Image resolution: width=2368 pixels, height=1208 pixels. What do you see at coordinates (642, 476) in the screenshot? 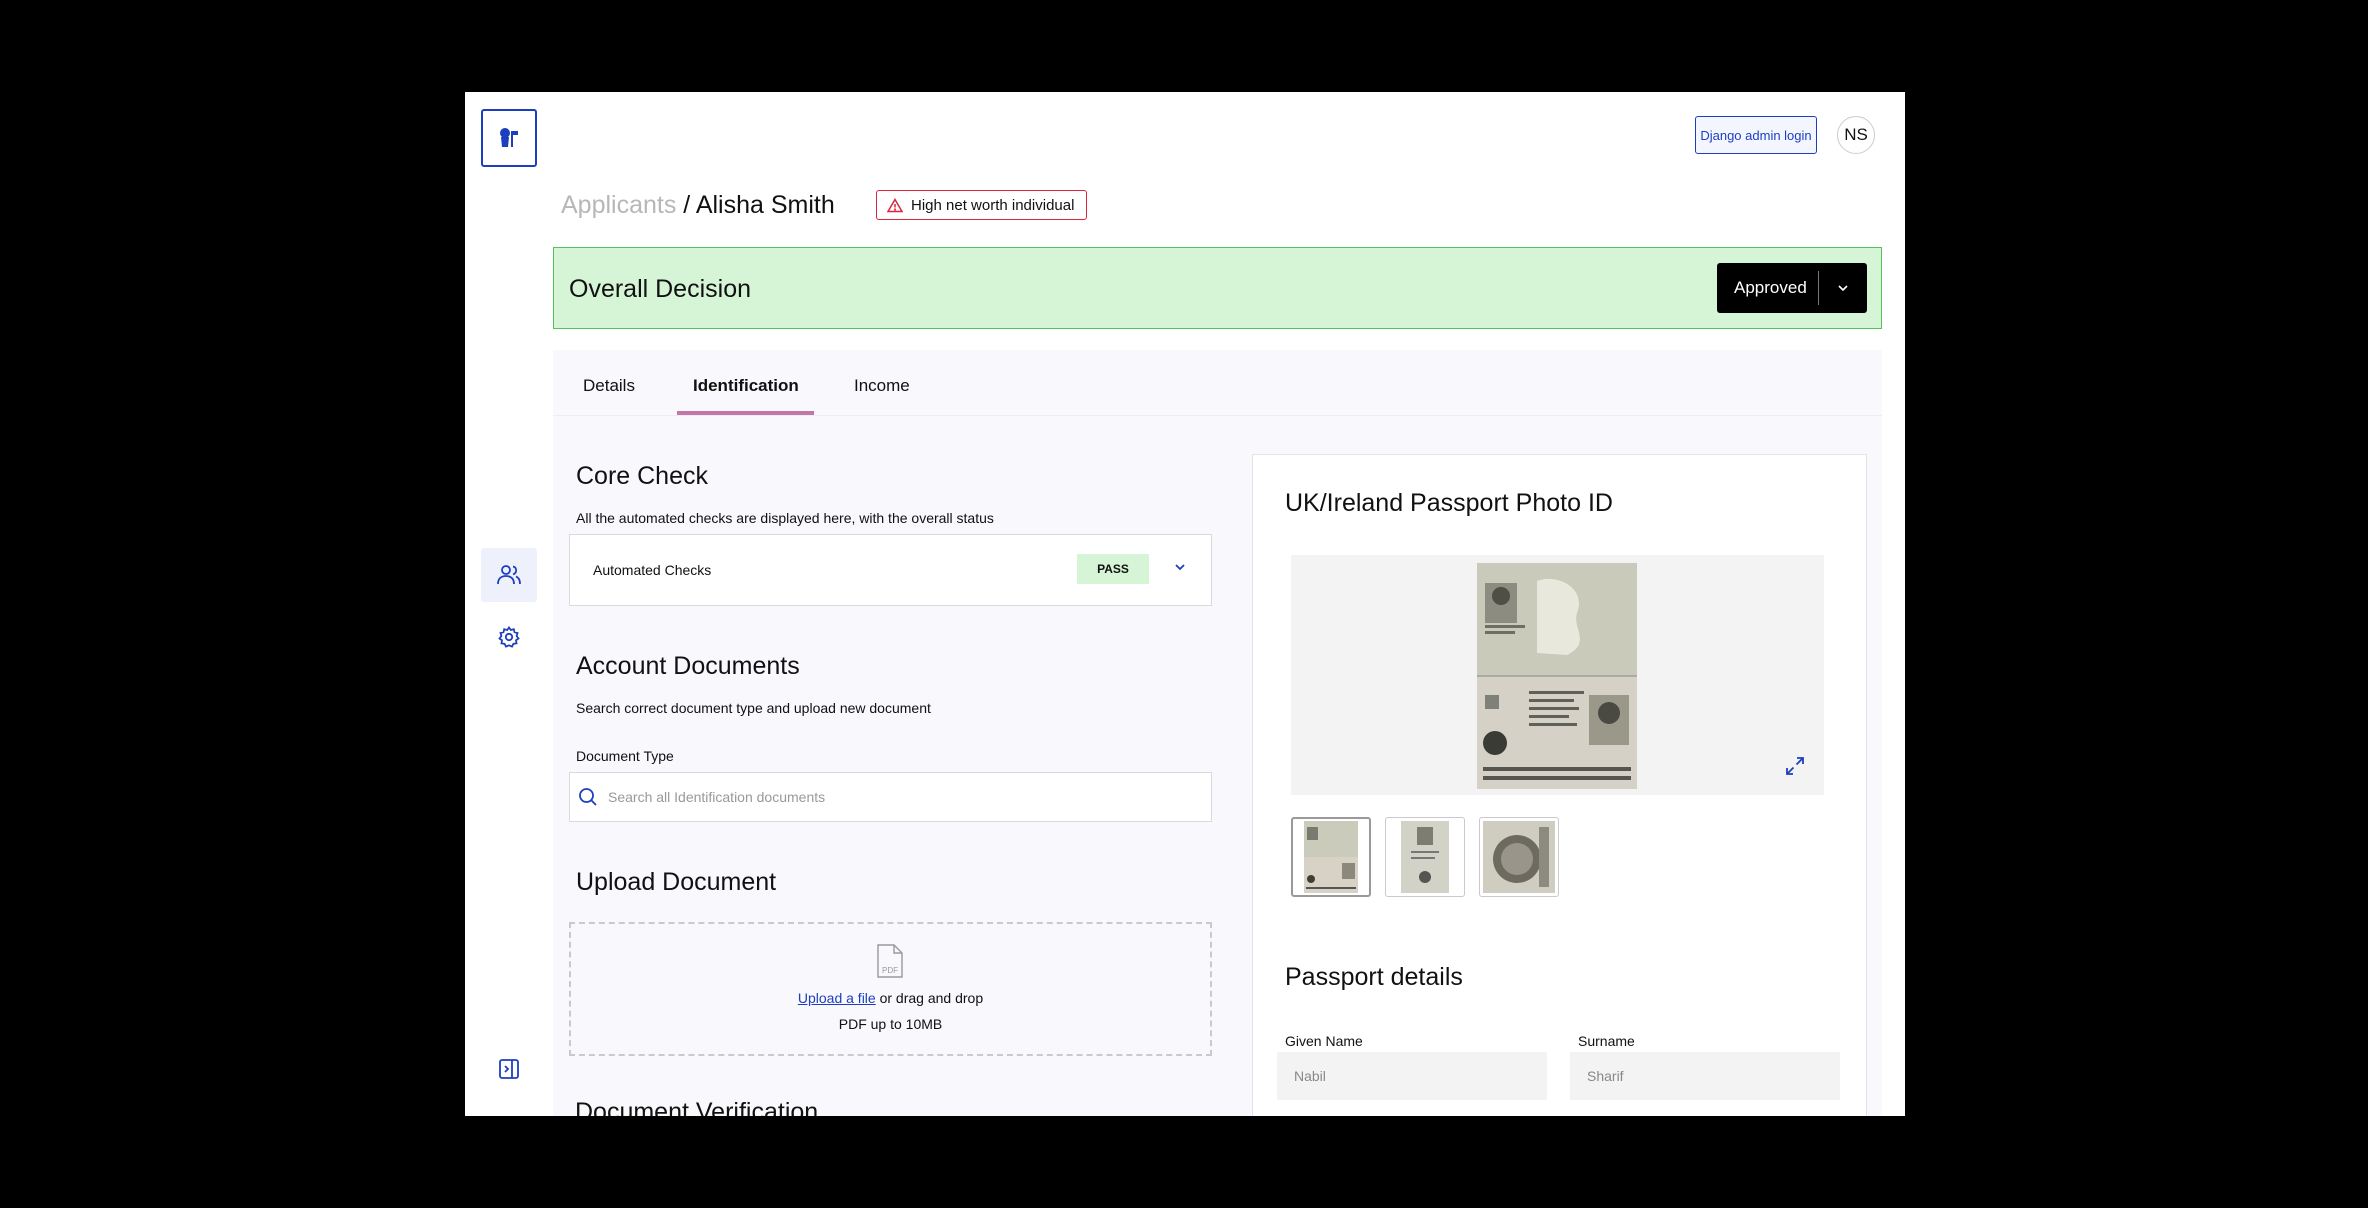
I see `core-check-title: Core Check` at bounding box center [642, 476].